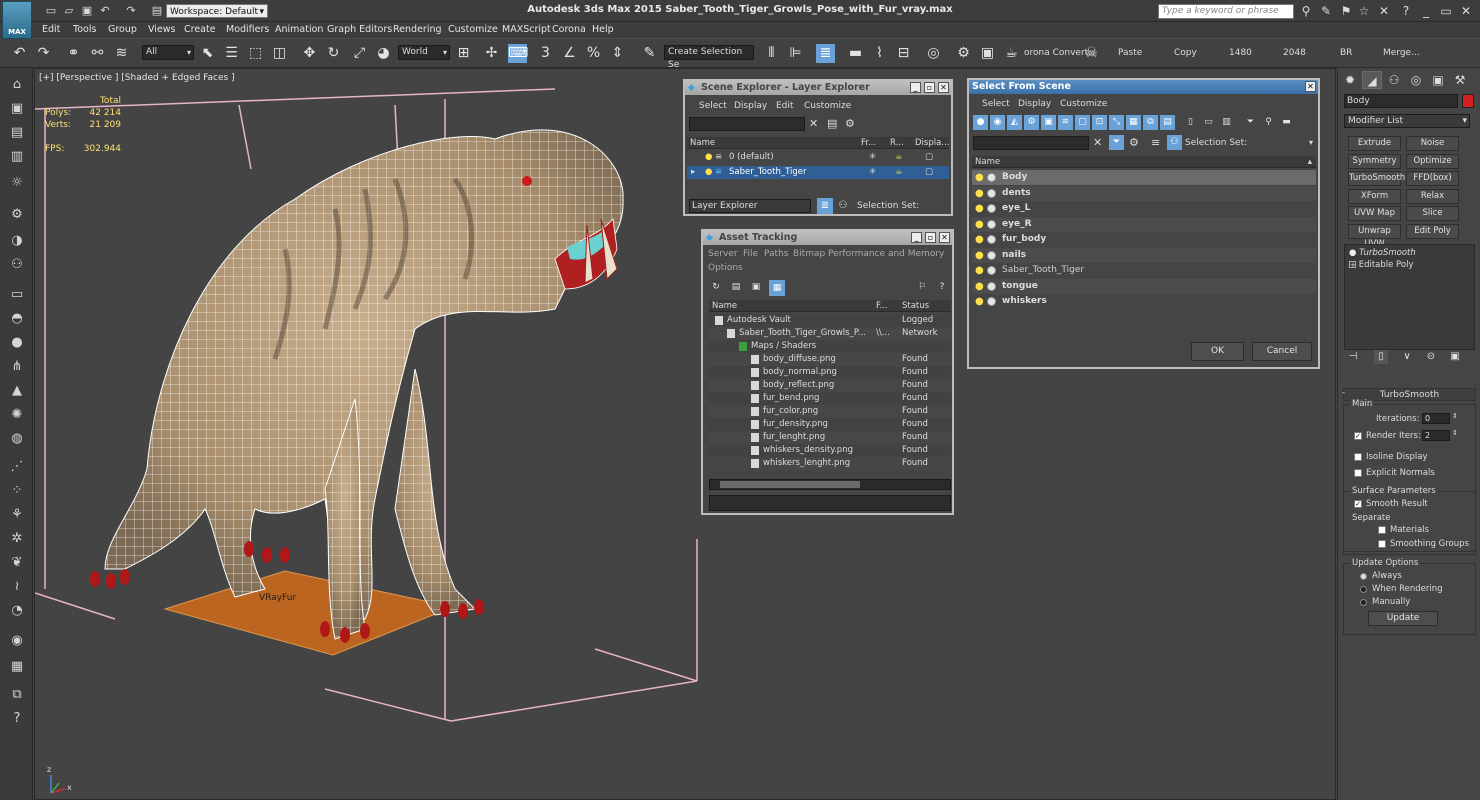 Image resolution: width=1480 pixels, height=800 pixels. I want to click on menu-rendering: Rendering, so click(417, 29).